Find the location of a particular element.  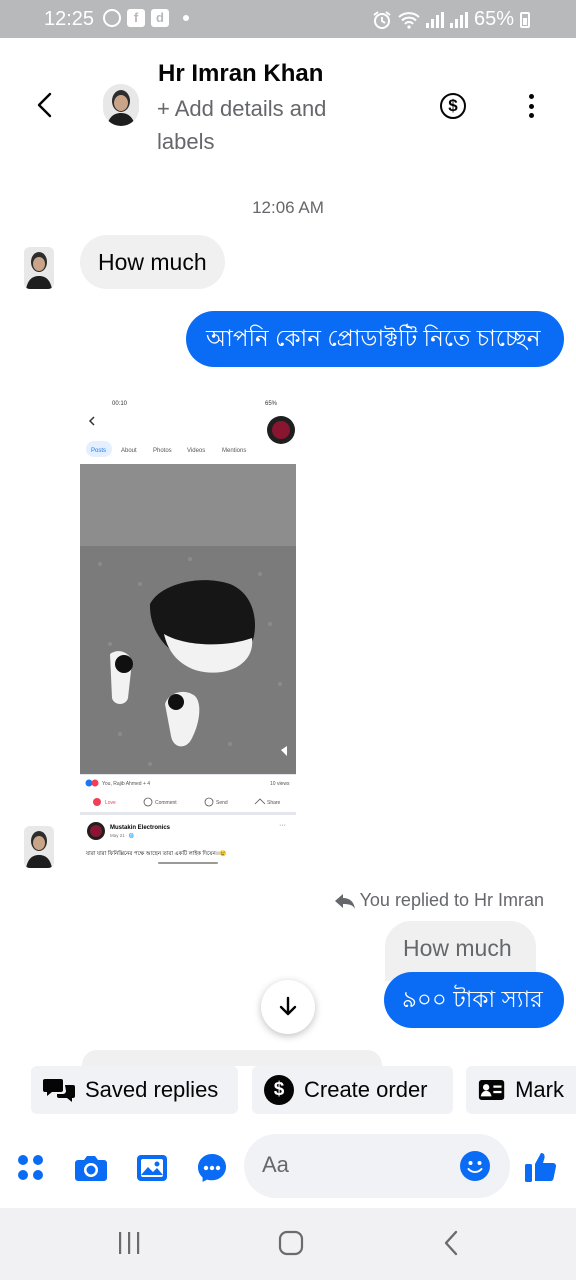

battery-icon is located at coordinates (525, 19).